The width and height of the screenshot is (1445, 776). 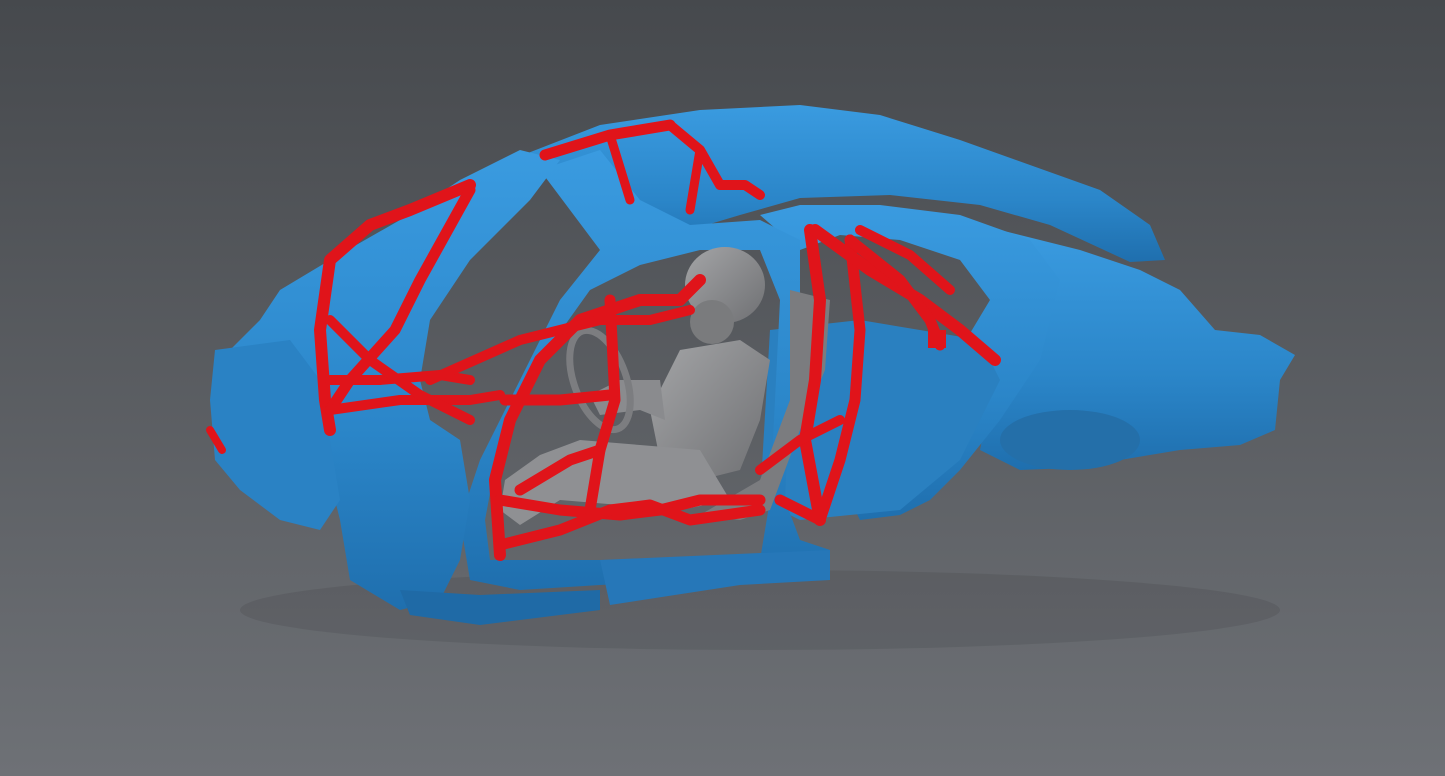 What do you see at coordinates (712, 322) in the screenshot?
I see `face-mask` at bounding box center [712, 322].